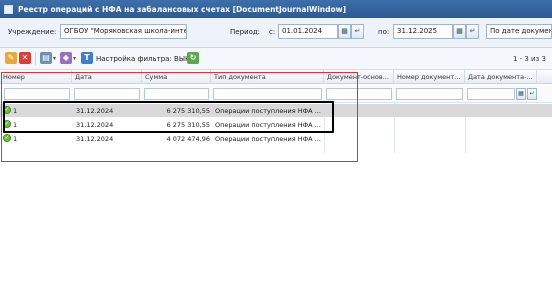 This screenshot has height=298, width=552. What do you see at coordinates (35, 58) in the screenshot?
I see `toolbar-separator` at bounding box center [35, 58].